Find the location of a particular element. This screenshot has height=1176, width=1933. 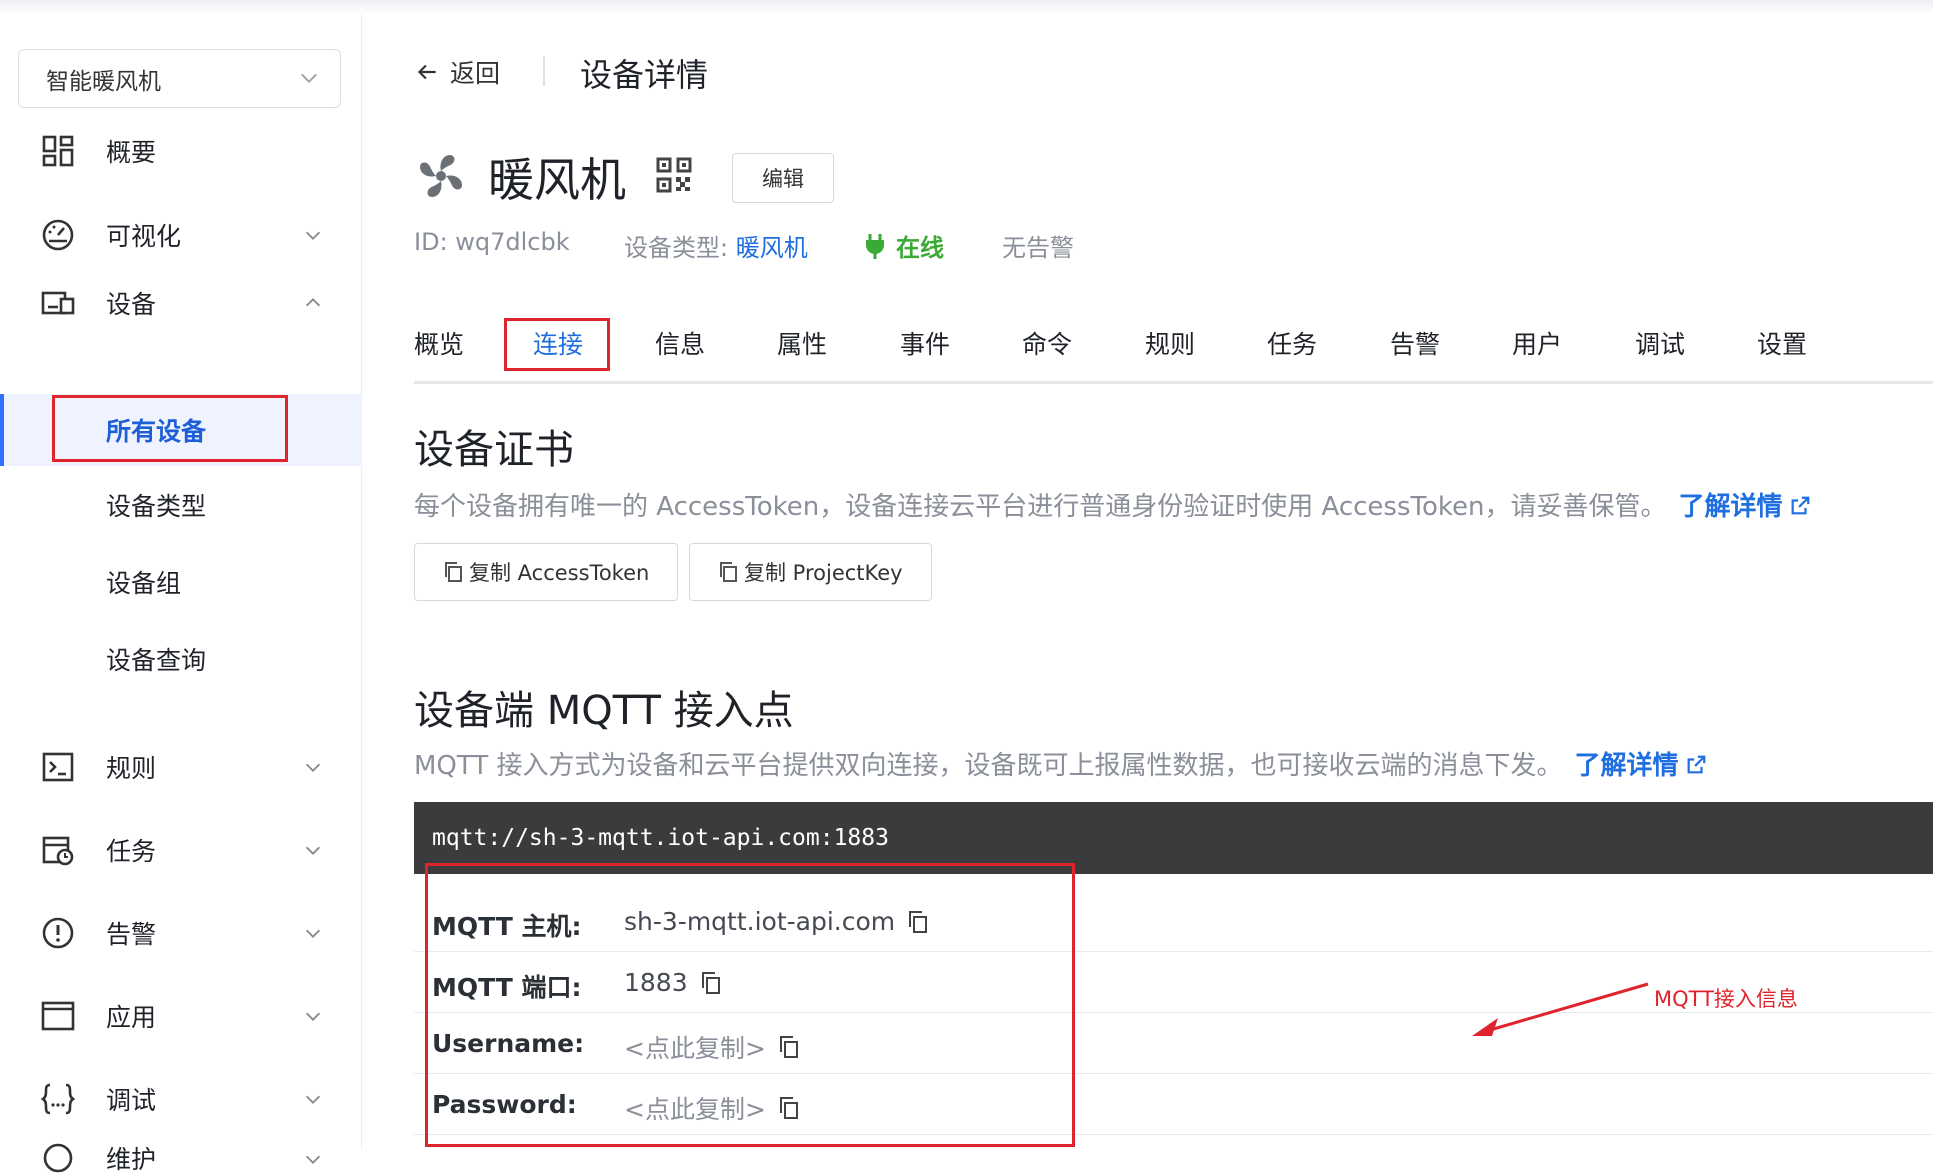

qr-code-icon is located at coordinates (674, 175).